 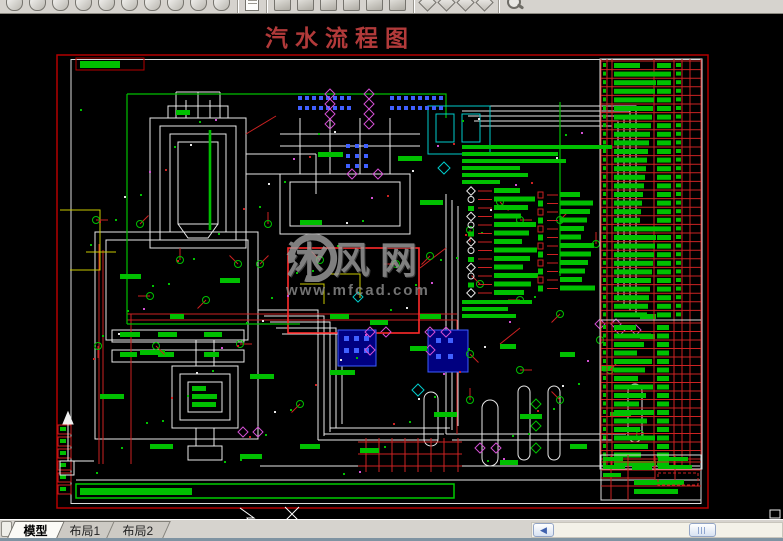 What do you see at coordinates (252, 5) in the screenshot?
I see `toolbar-icon-sheet` at bounding box center [252, 5].